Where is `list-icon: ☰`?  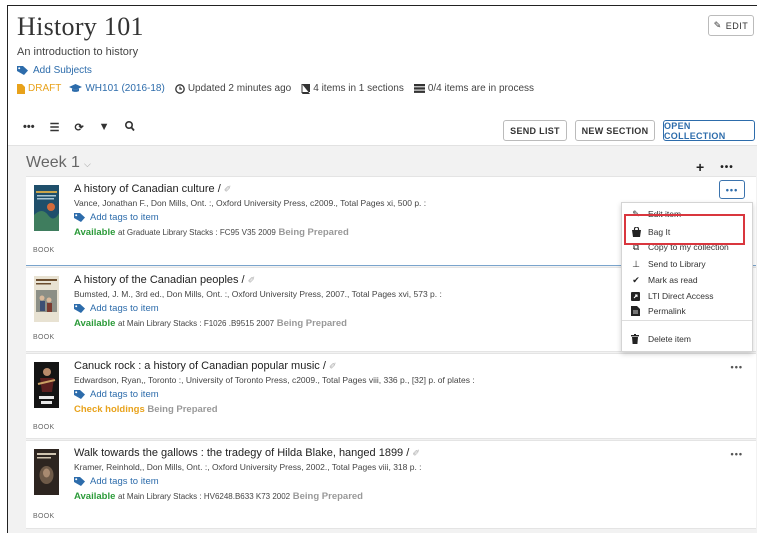 list-icon: ☰ is located at coordinates (55, 127).